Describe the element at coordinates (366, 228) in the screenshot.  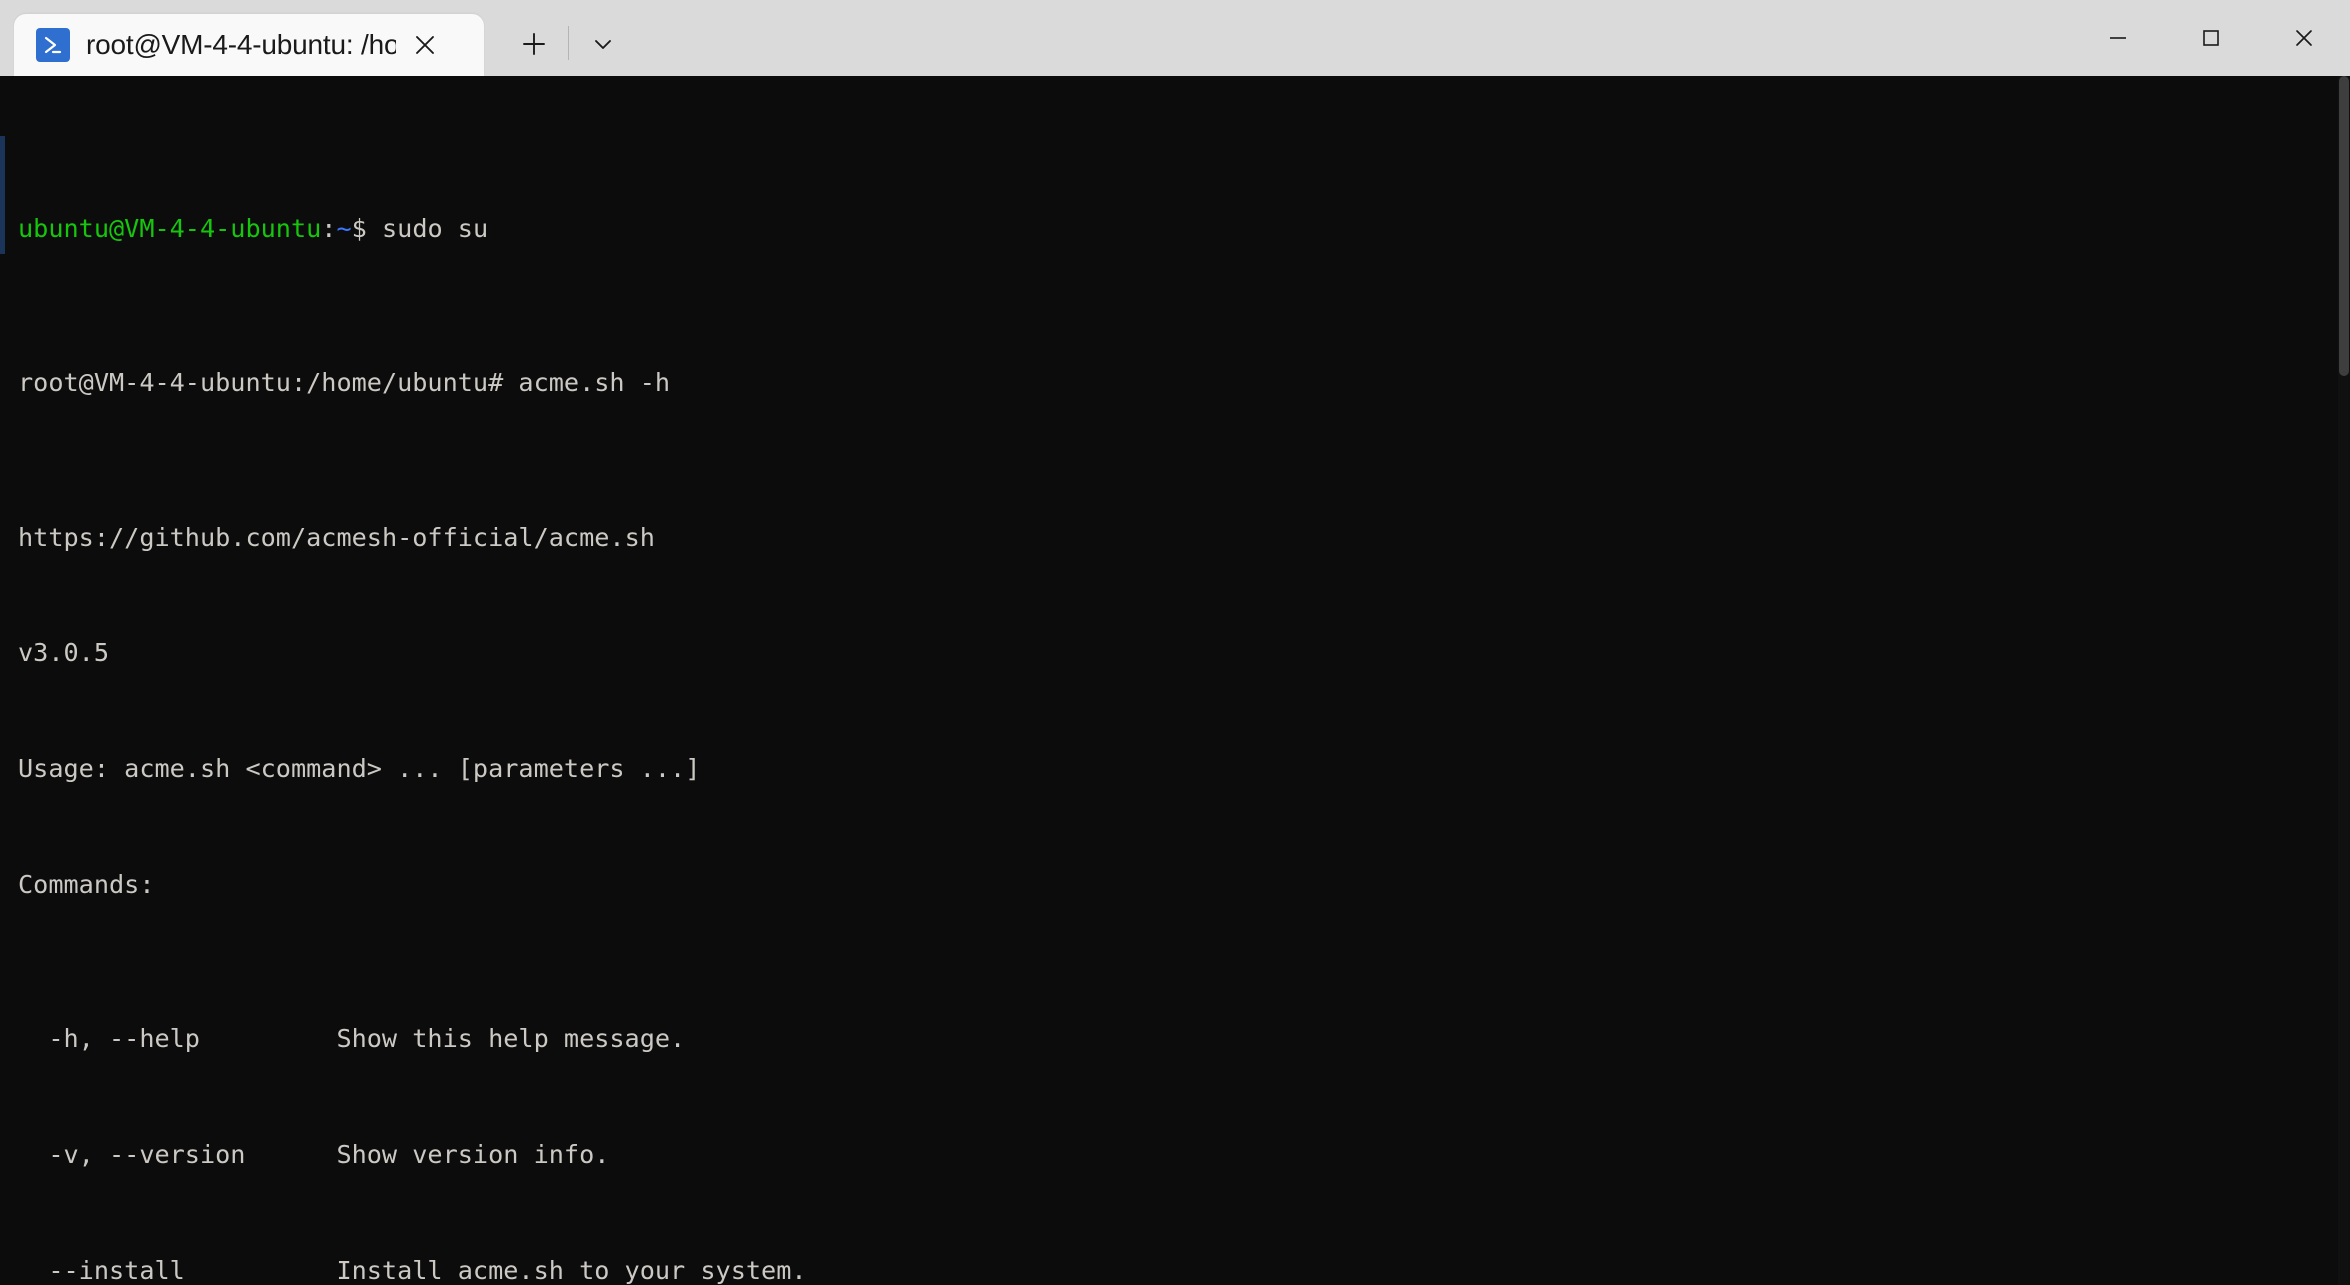
I see `prompt-sigil: $` at that location.